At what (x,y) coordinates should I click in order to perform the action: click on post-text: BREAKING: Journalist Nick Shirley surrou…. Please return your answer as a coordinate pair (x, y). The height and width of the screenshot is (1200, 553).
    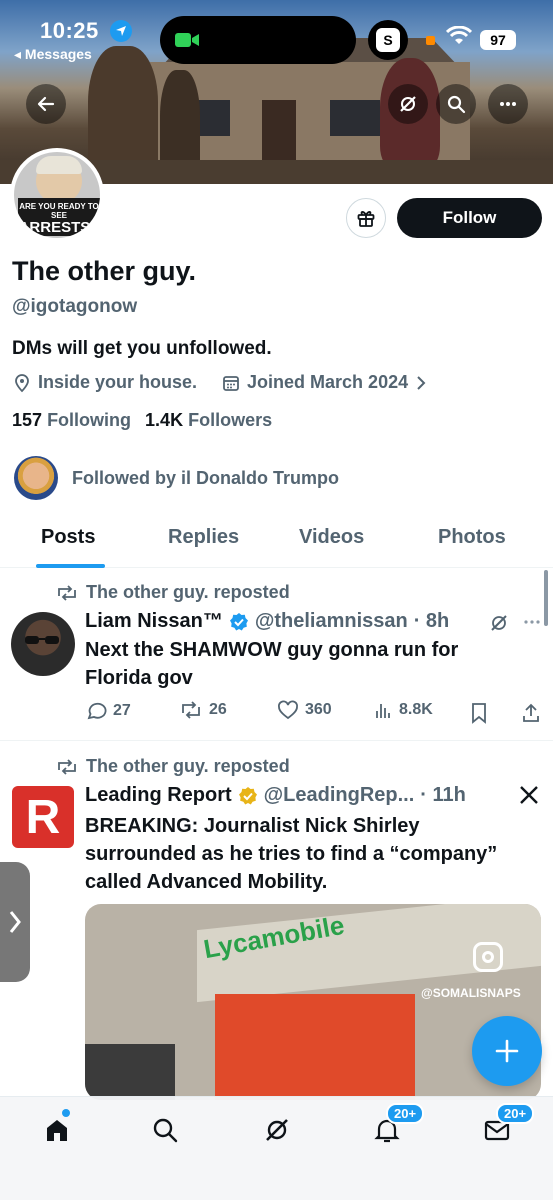
    Looking at the image, I should click on (291, 854).